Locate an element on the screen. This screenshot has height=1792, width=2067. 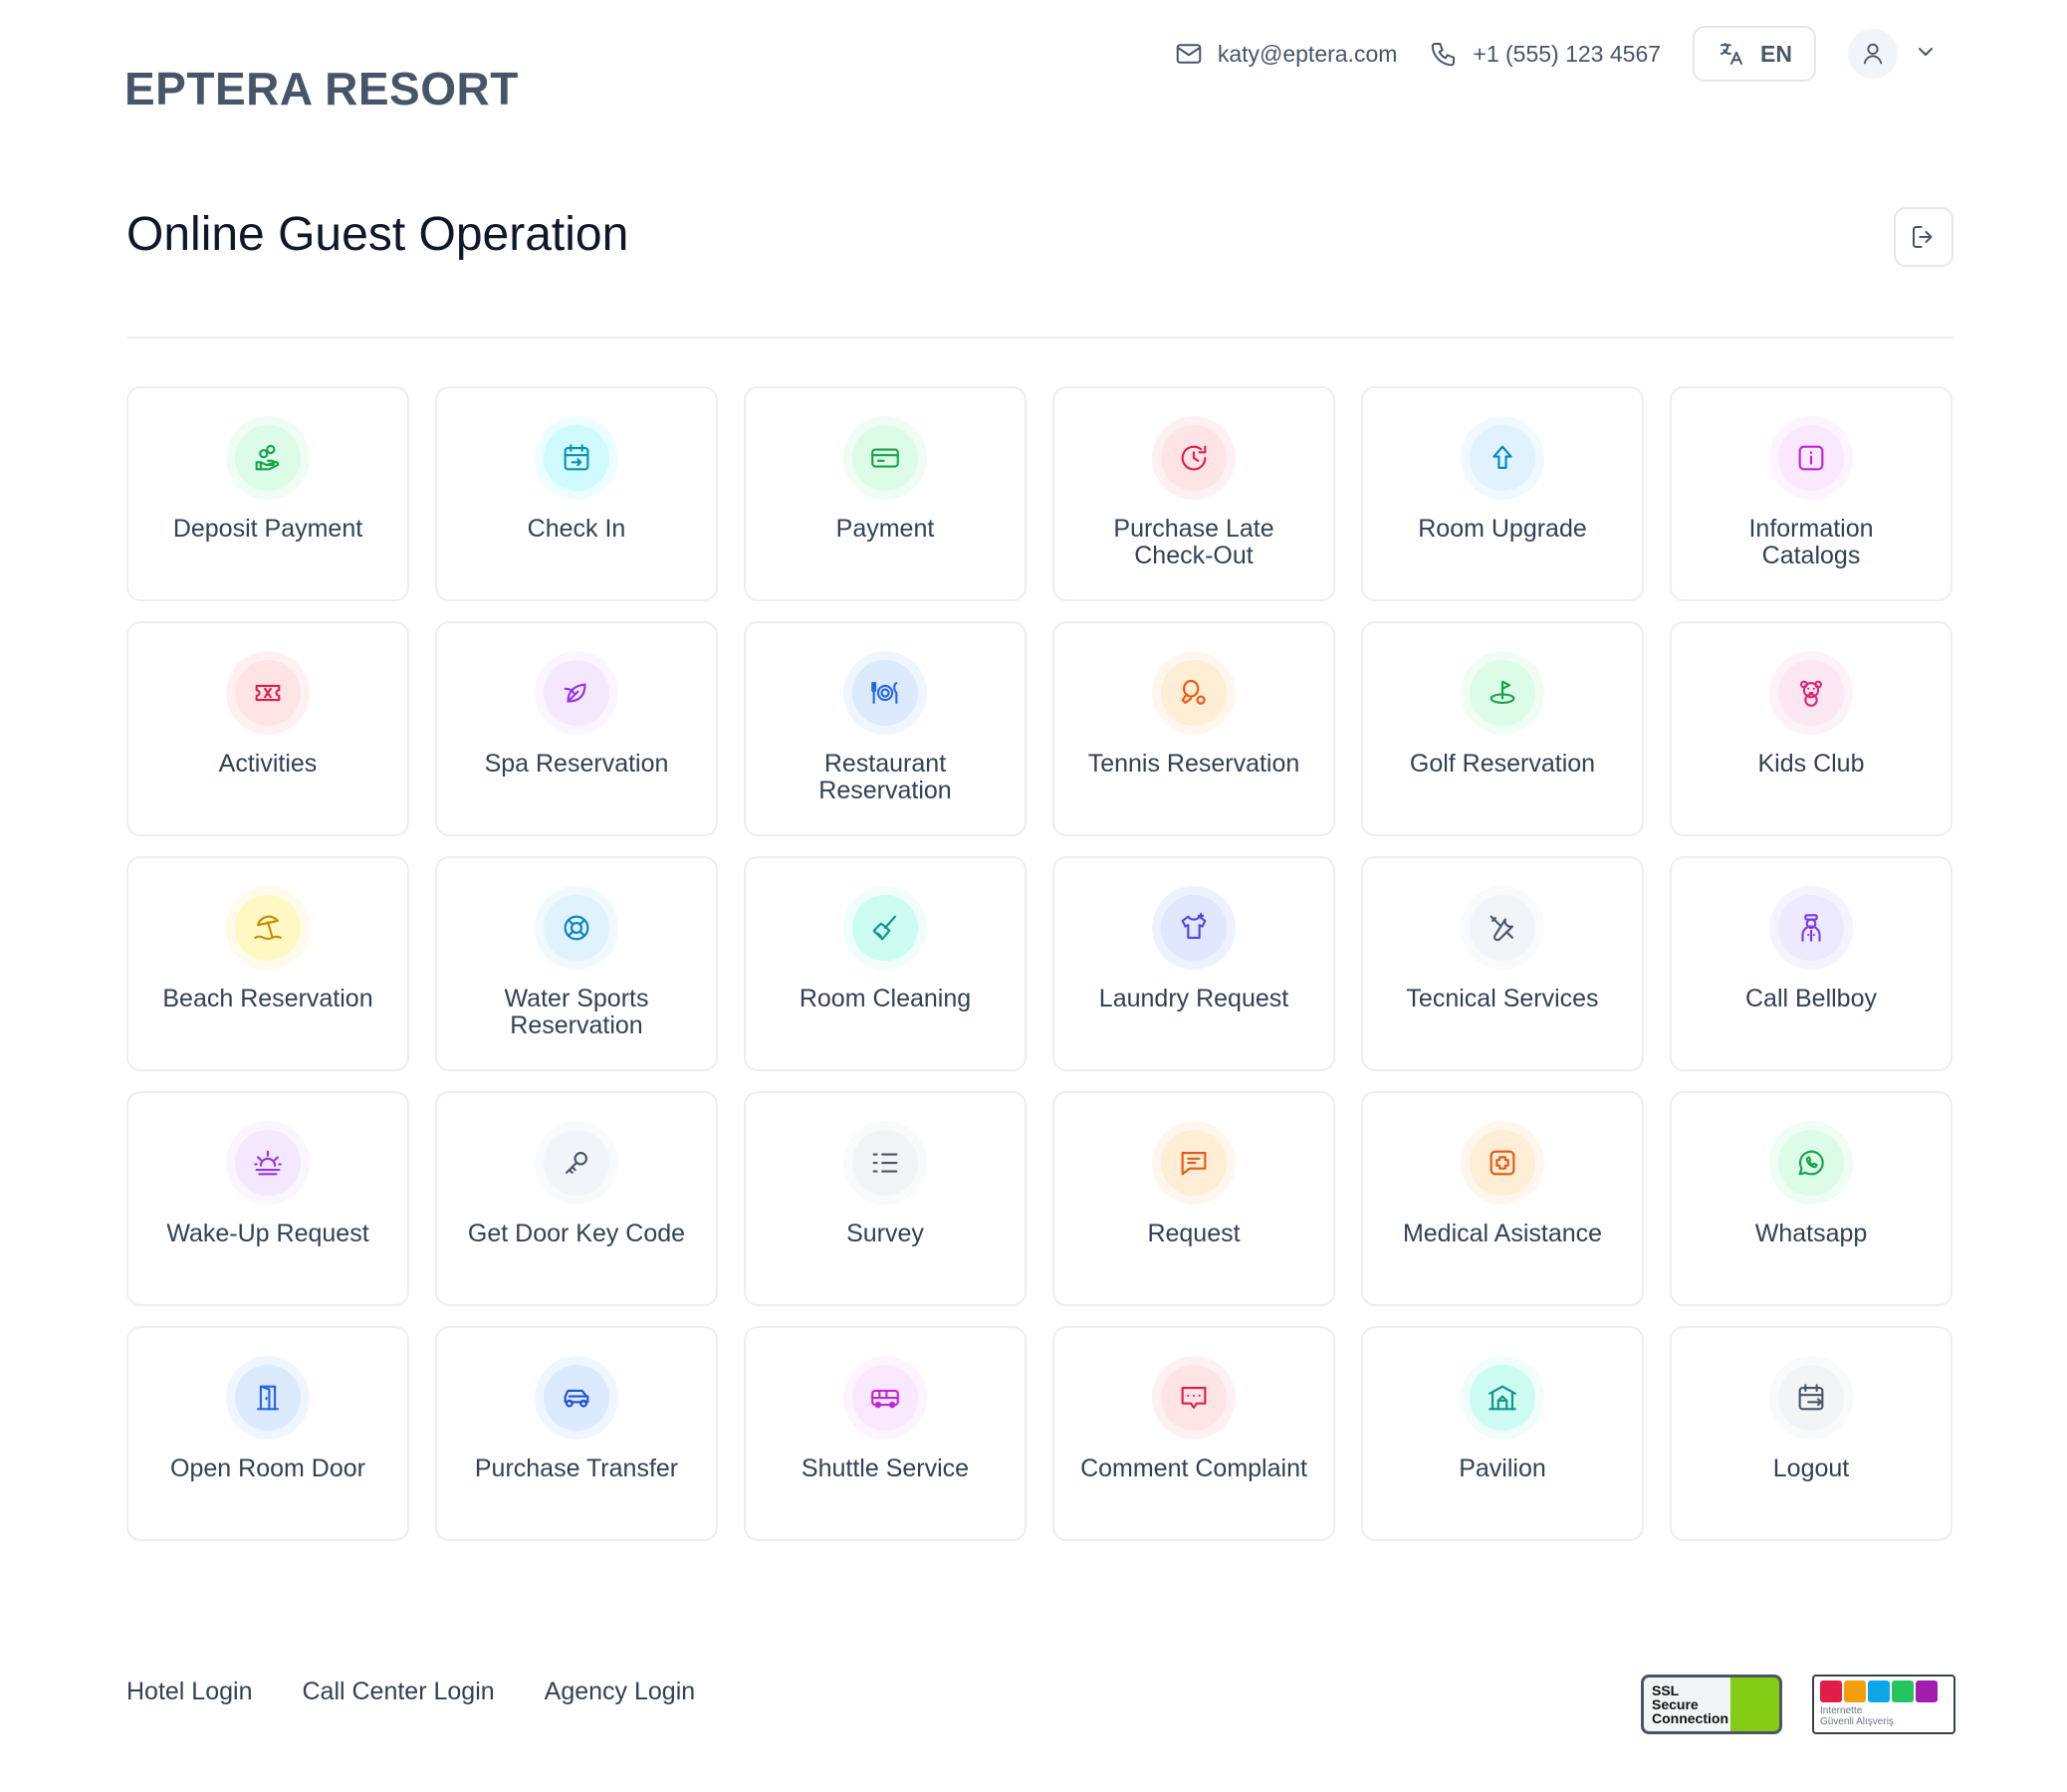
service-card-label: Survey is located at coordinates (885, 1233).